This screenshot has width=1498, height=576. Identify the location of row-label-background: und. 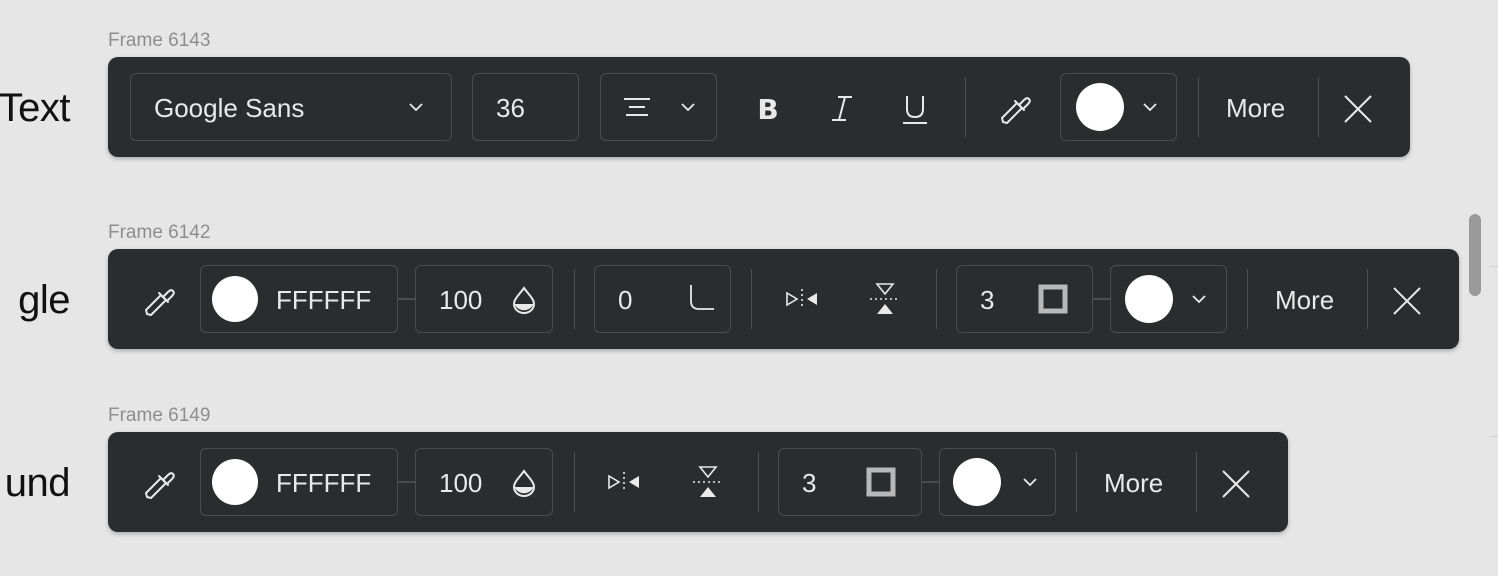
(37, 483).